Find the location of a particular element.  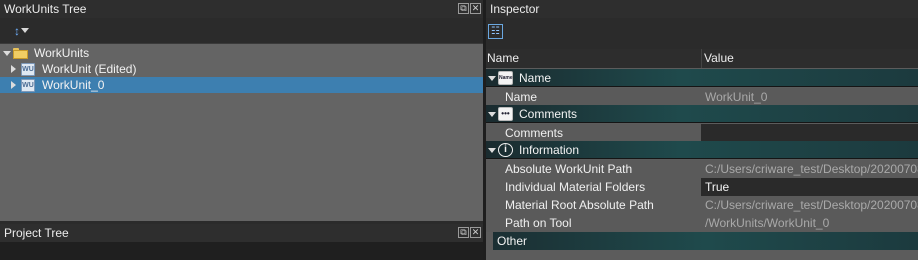

property-row-path-on-tool: Path on Tool /WorkUnits/WorkUnit_0 is located at coordinates (702, 223).